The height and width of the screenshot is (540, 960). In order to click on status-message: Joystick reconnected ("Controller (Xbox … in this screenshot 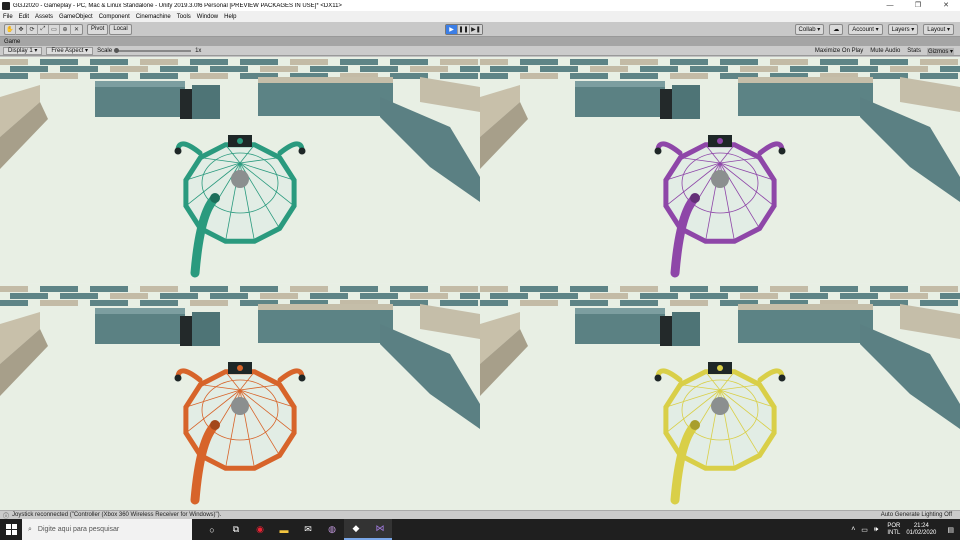, I will do `click(116, 515)`.